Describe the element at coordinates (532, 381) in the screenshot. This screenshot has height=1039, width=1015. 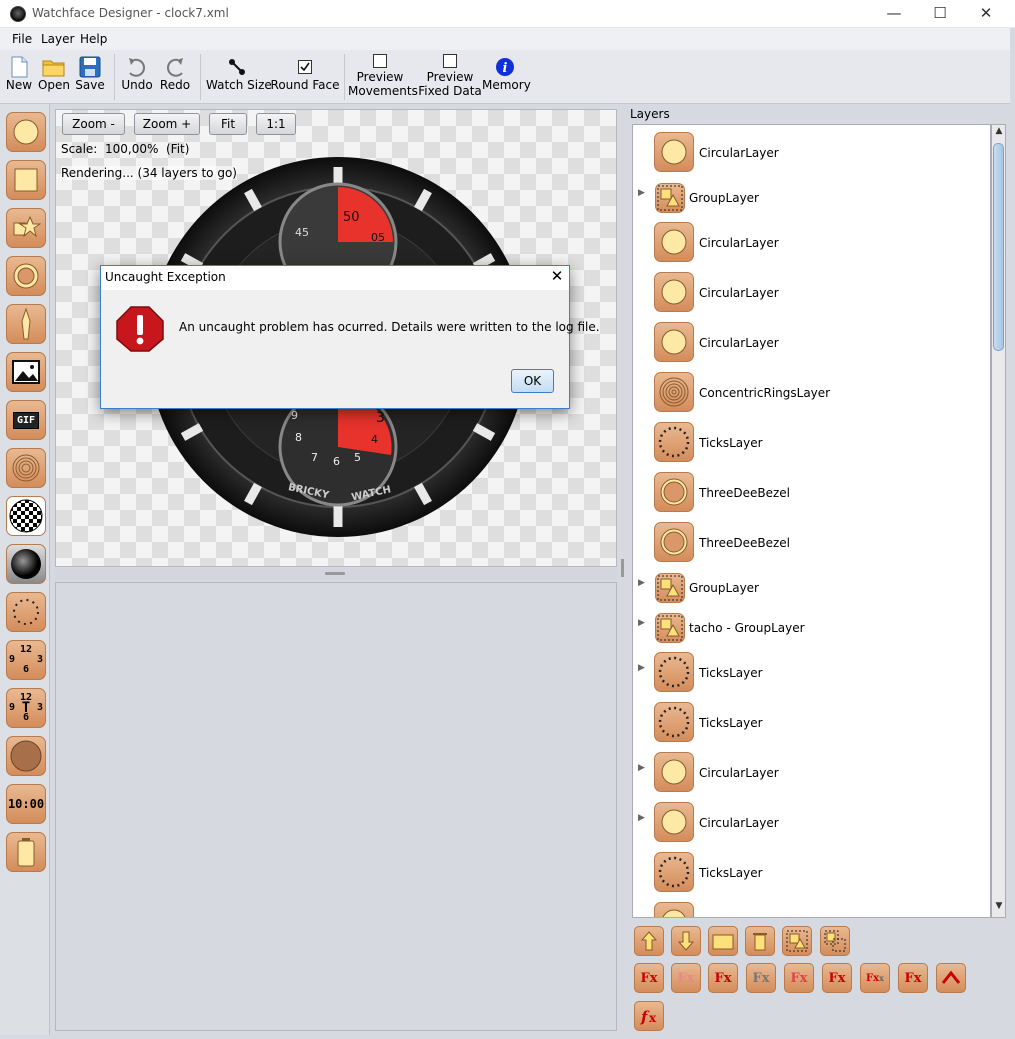
I see `ok-button: OK` at that location.